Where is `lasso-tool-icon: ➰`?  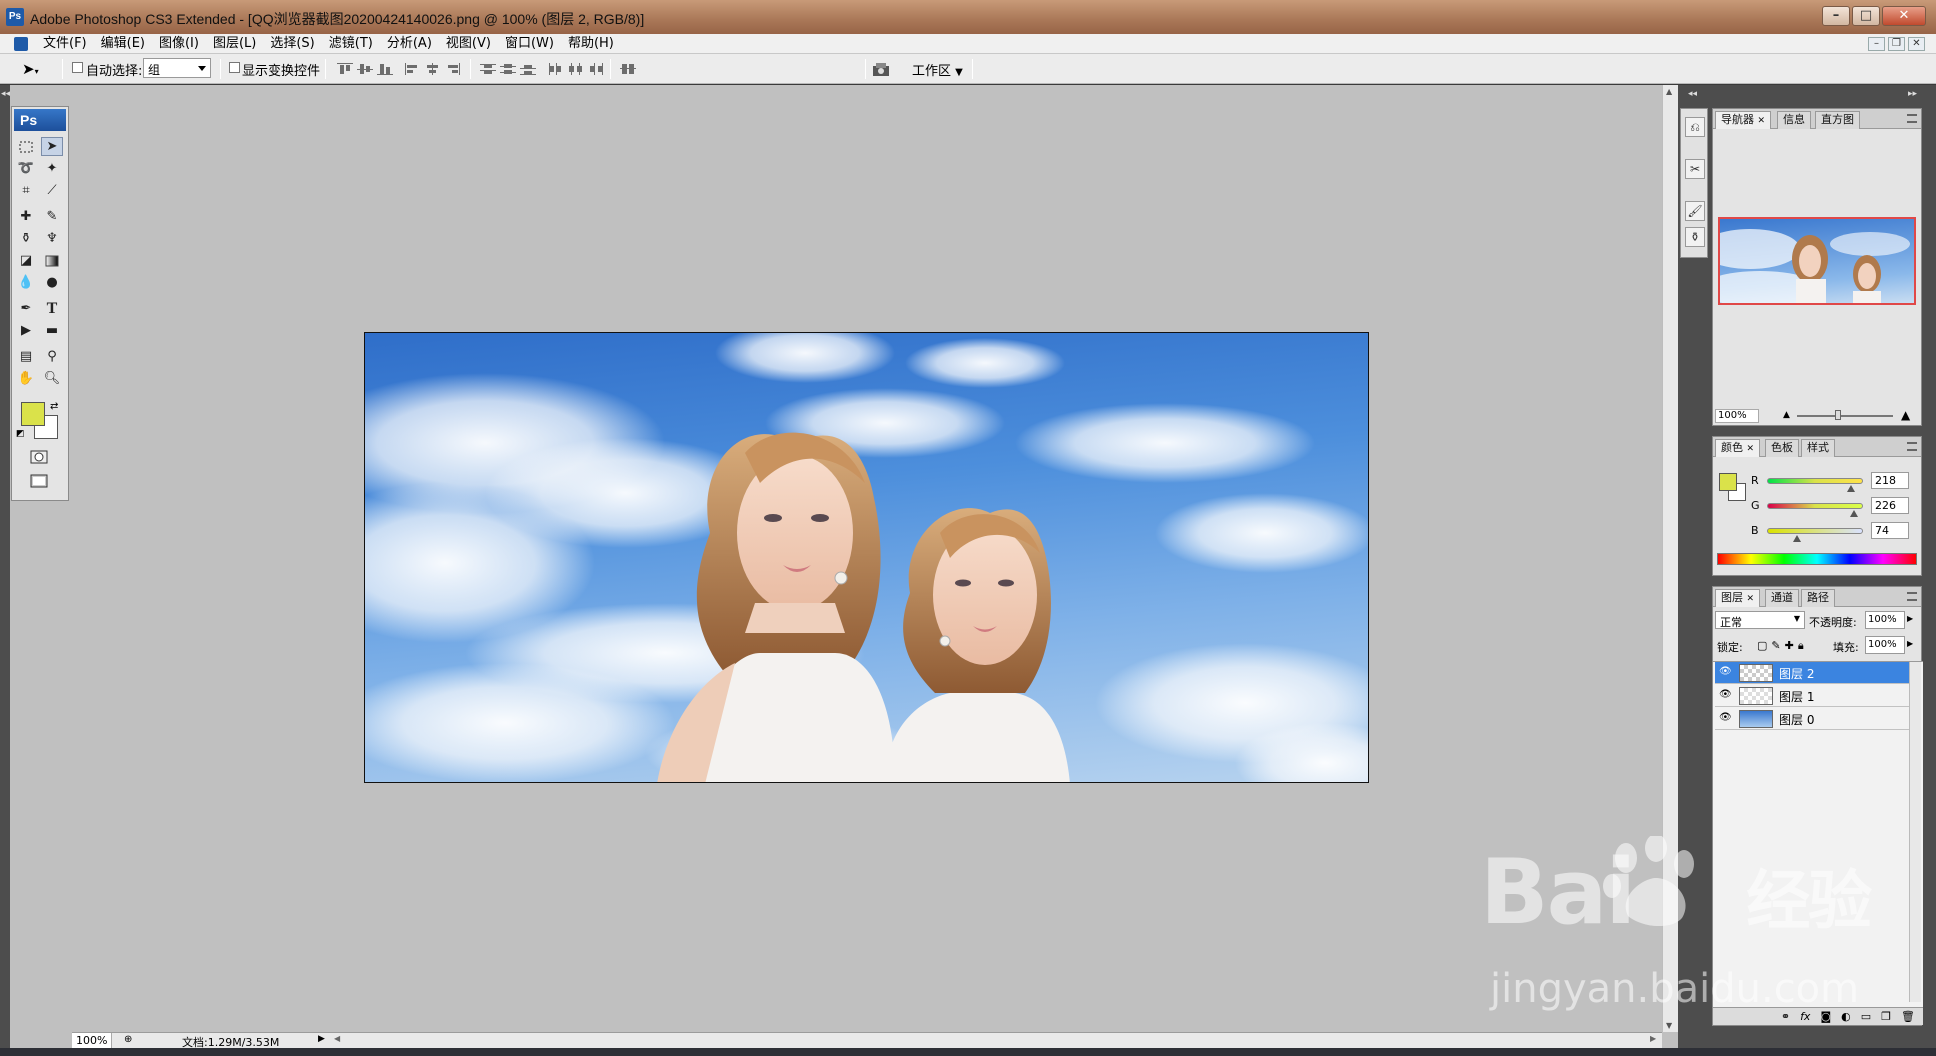 lasso-tool-icon: ➰ is located at coordinates (26, 168).